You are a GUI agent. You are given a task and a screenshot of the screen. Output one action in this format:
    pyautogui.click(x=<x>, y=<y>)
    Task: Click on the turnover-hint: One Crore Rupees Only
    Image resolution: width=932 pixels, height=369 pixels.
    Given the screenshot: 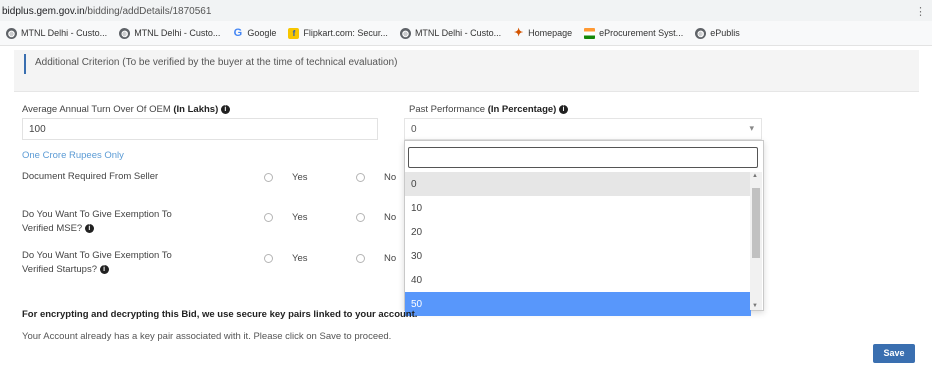 What is the action you would take?
    pyautogui.click(x=73, y=155)
    